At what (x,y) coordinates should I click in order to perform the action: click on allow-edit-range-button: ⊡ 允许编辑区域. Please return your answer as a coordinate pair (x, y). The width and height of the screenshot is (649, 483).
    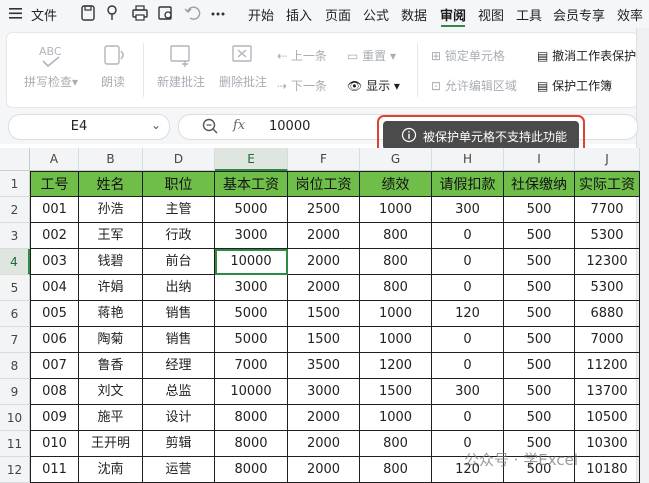
    Looking at the image, I should click on (474, 85).